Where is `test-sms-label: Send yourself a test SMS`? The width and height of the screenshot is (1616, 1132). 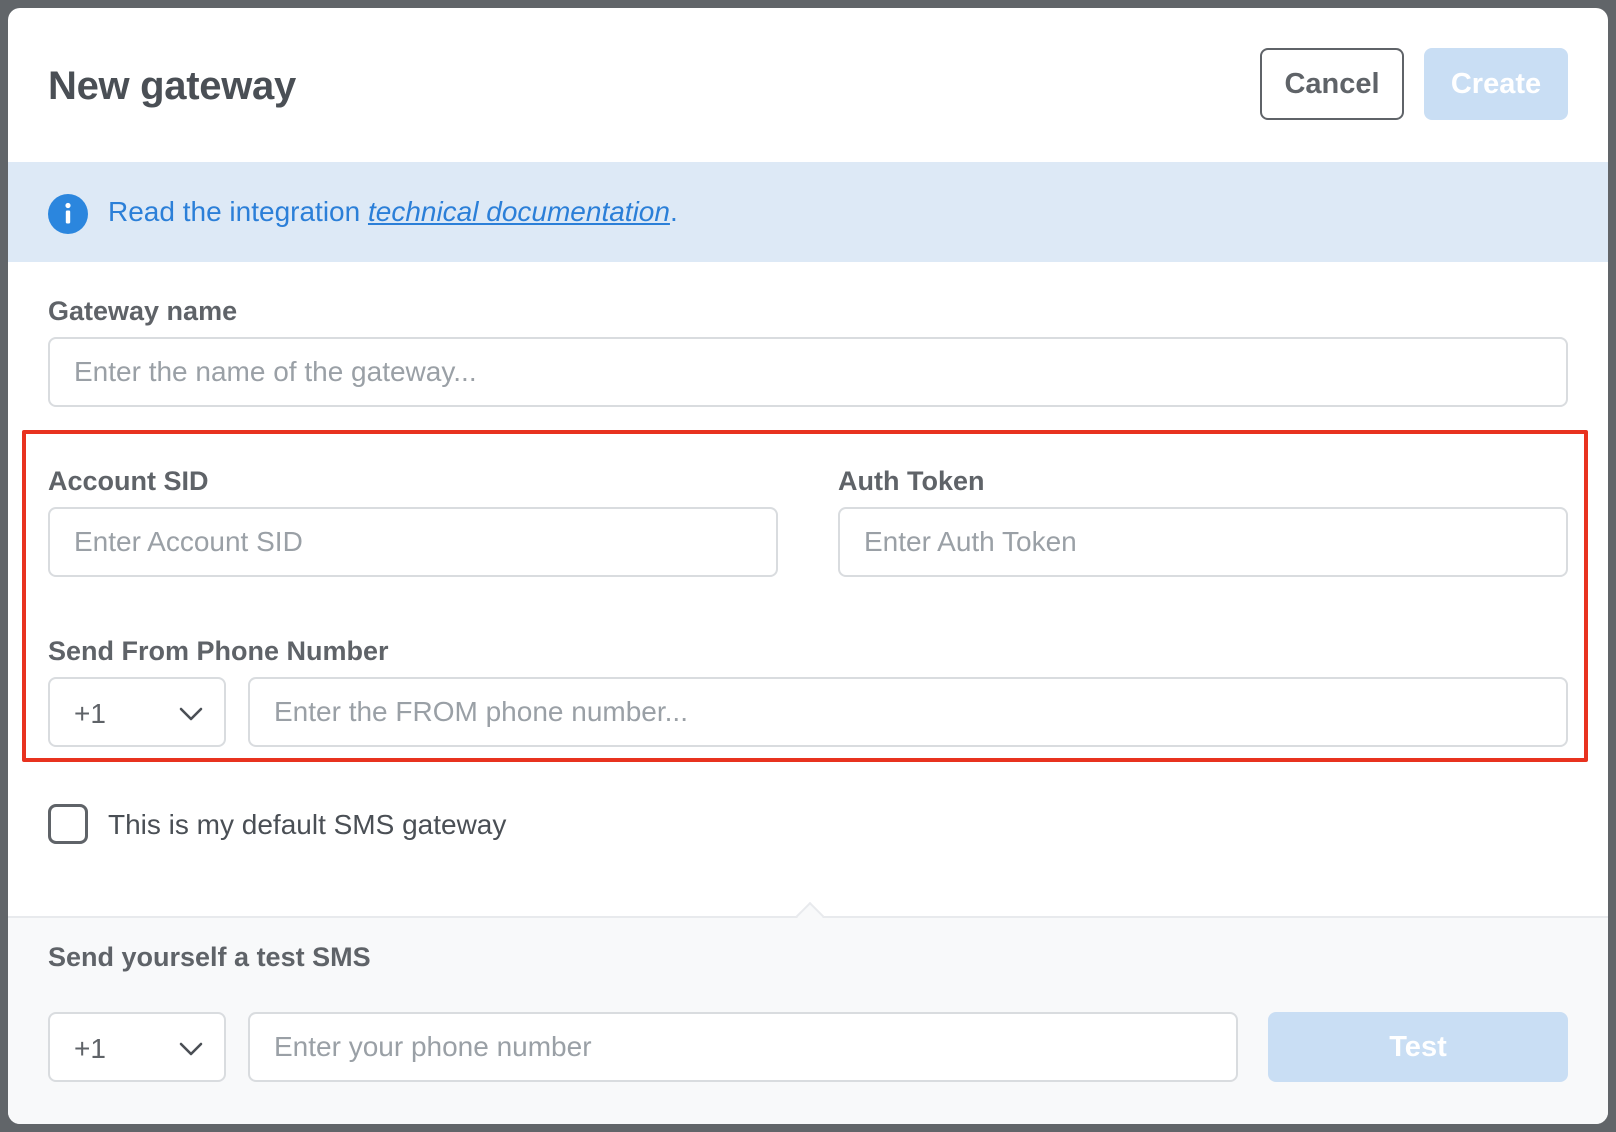
test-sms-label: Send yourself a test SMS is located at coordinates (209, 957).